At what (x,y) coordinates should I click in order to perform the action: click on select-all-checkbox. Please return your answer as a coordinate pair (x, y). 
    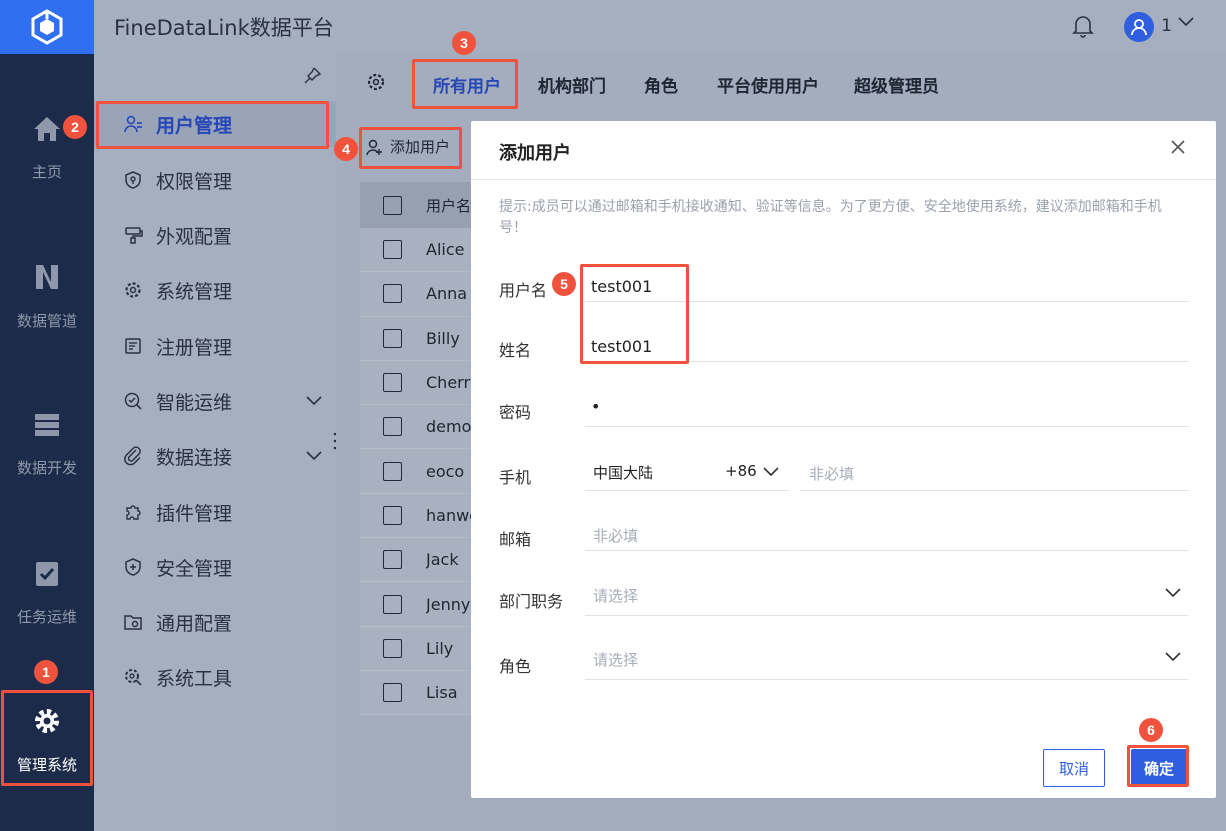
    Looking at the image, I should click on (392, 205).